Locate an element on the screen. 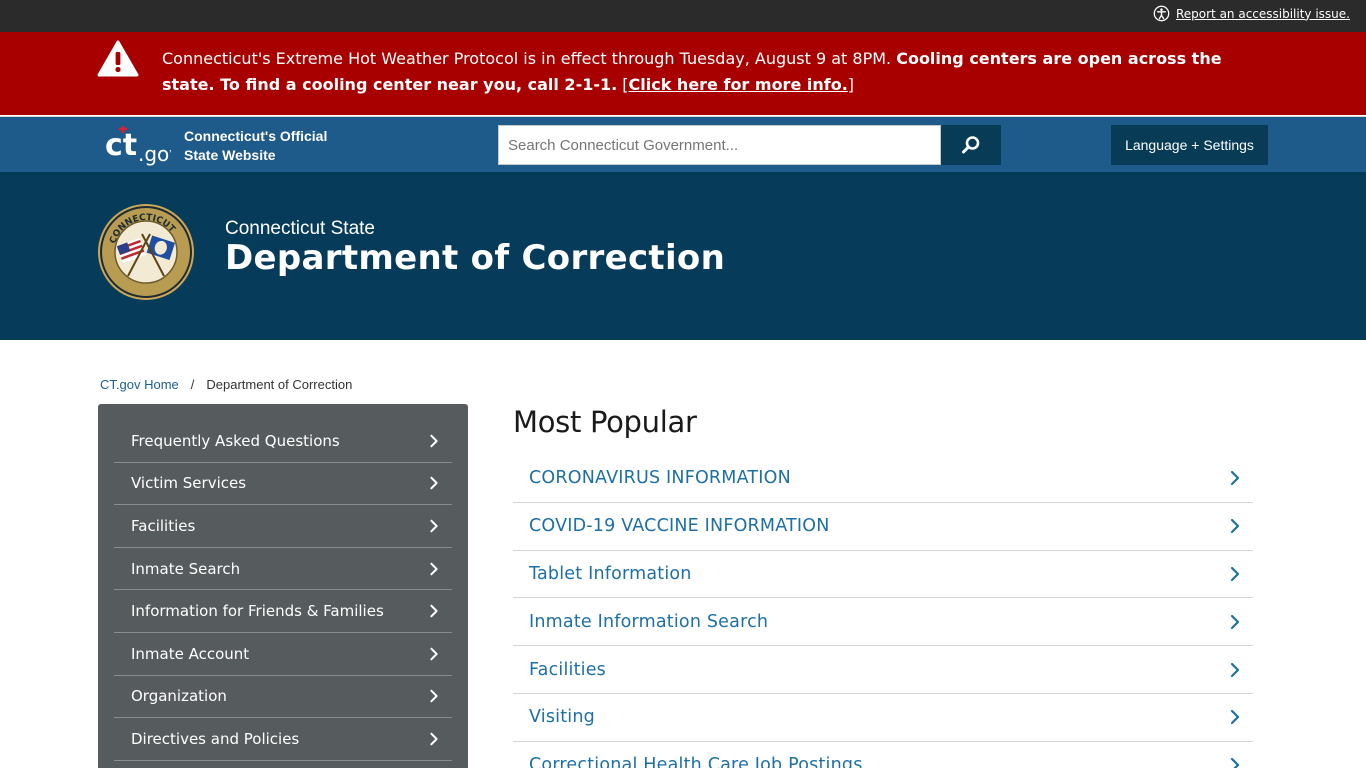 Image resolution: width=1366 pixels, height=768 pixels. alert-link-open: [ is located at coordinates (623, 84).